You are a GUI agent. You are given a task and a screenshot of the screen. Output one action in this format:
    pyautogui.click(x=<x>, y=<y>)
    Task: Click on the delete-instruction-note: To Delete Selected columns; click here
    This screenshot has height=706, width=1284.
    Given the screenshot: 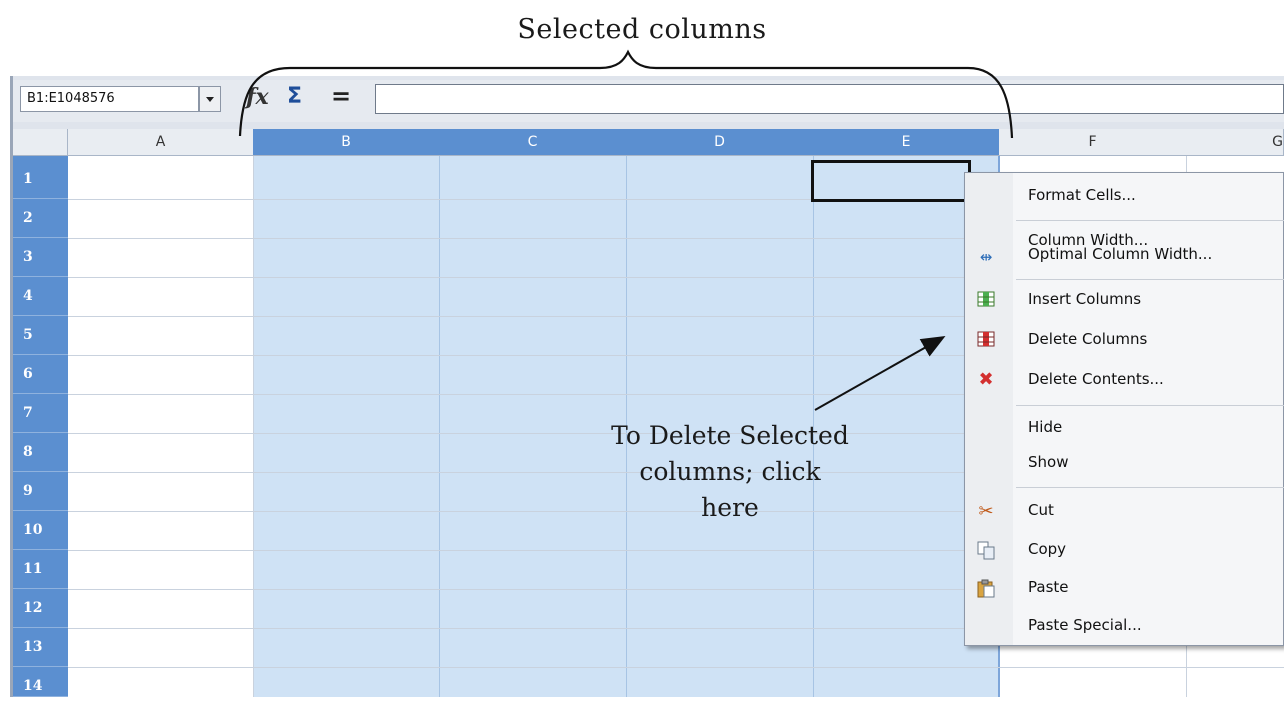 What is the action you would take?
    pyautogui.click(x=730, y=472)
    